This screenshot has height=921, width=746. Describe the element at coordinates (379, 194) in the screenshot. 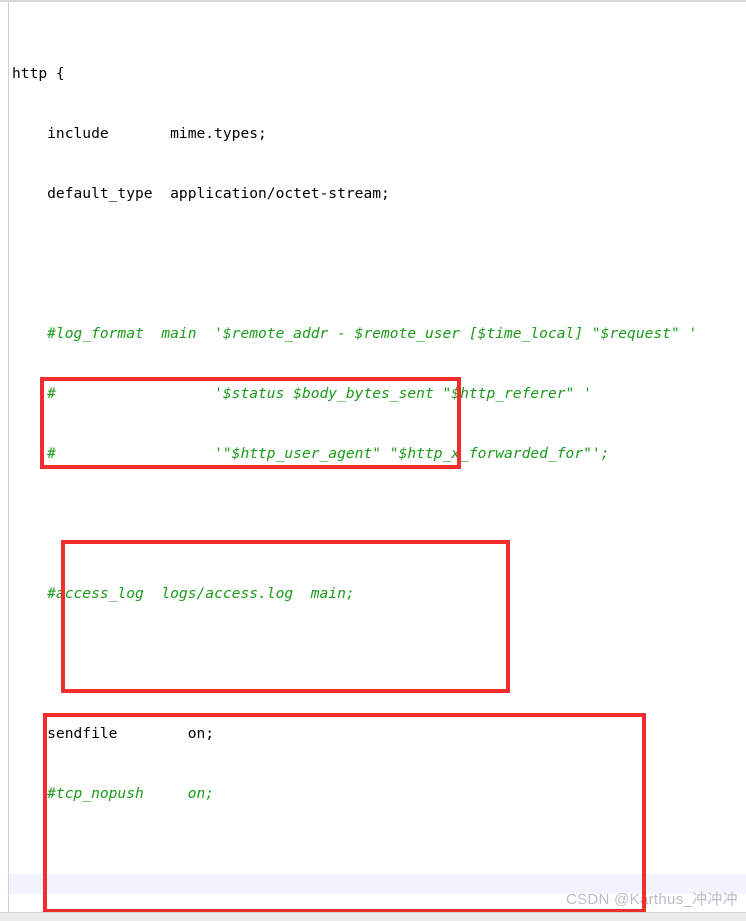

I see `code-line: default_type application/octet-stream;` at that location.